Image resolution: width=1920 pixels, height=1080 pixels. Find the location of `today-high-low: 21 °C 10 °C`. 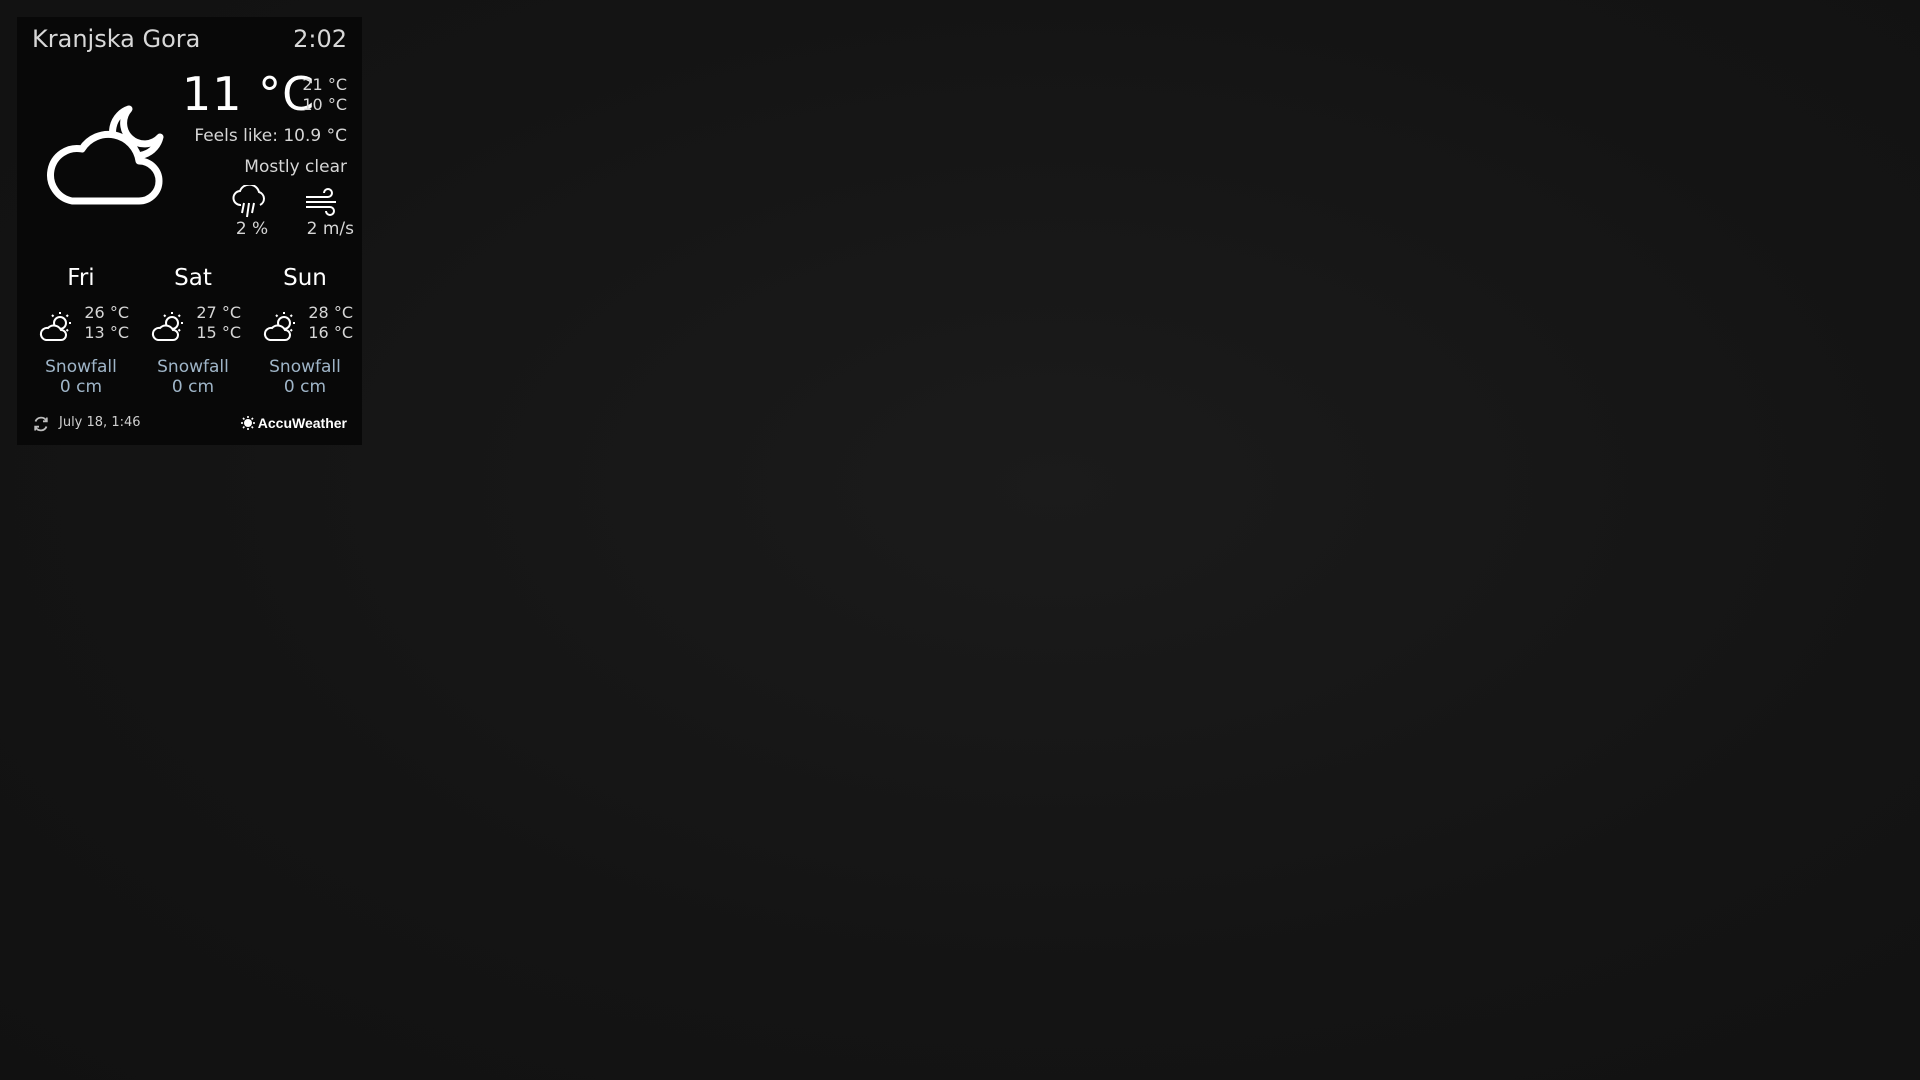

today-high-low: 21 °C 10 °C is located at coordinates (324, 95).